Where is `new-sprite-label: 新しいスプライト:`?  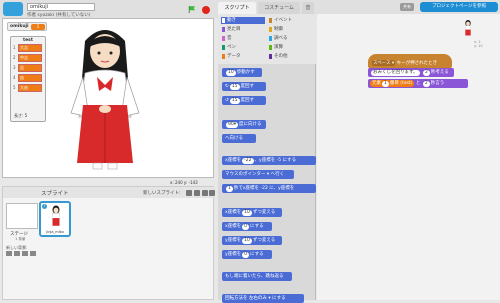
new-sprite-label: 新しいスプライト: is located at coordinates (162, 193).